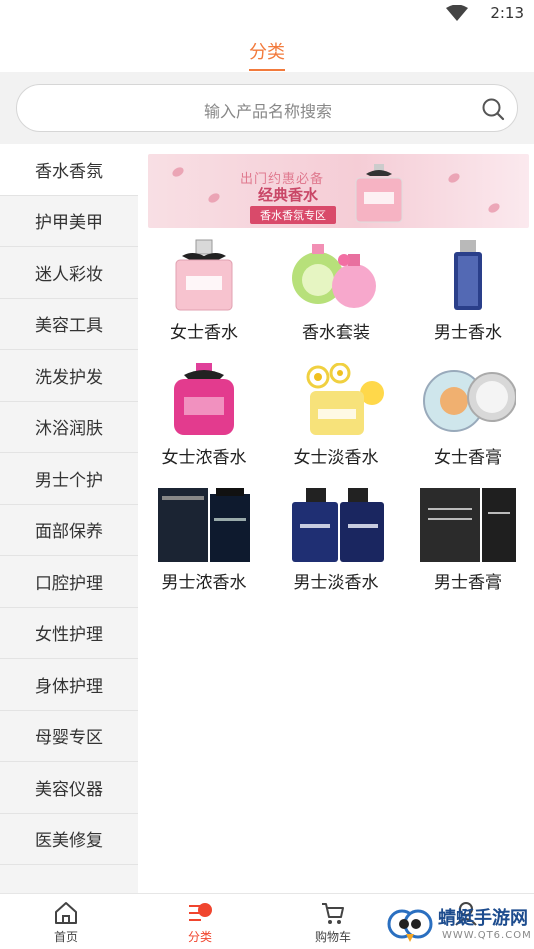 Image resolution: width=534 pixels, height=949 pixels. I want to click on search-area: 输入产品名称搜索, so click(267, 108).